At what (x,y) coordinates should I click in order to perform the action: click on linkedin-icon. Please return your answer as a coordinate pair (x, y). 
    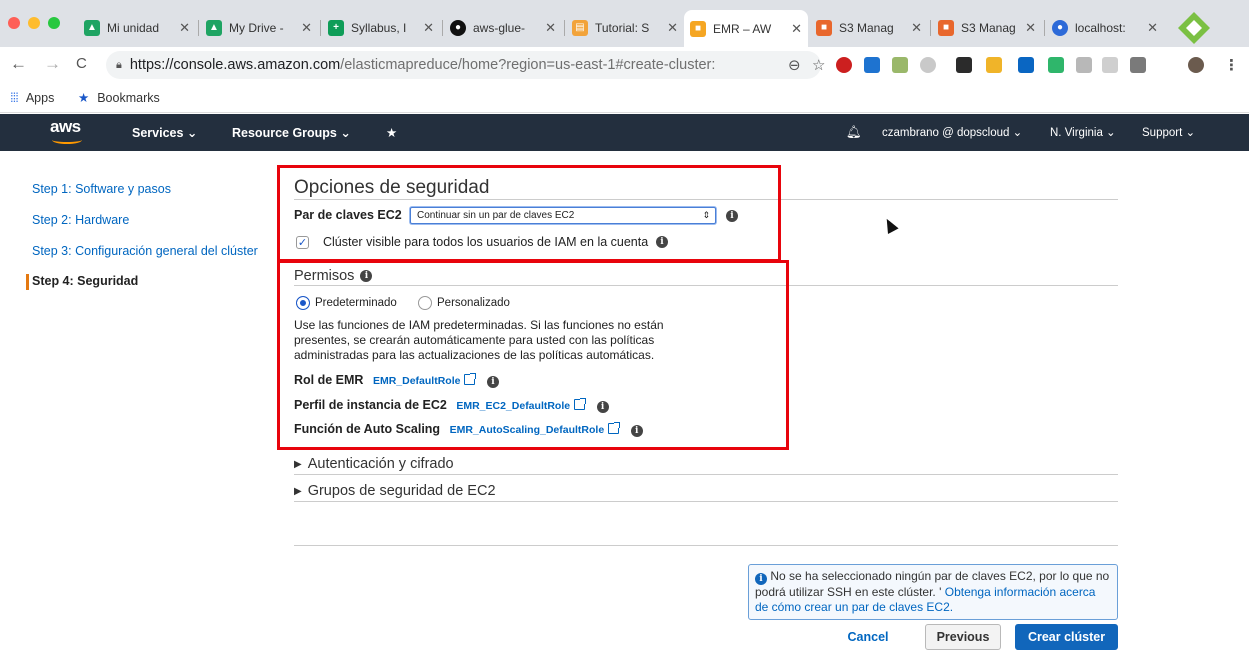
    Looking at the image, I should click on (1026, 65).